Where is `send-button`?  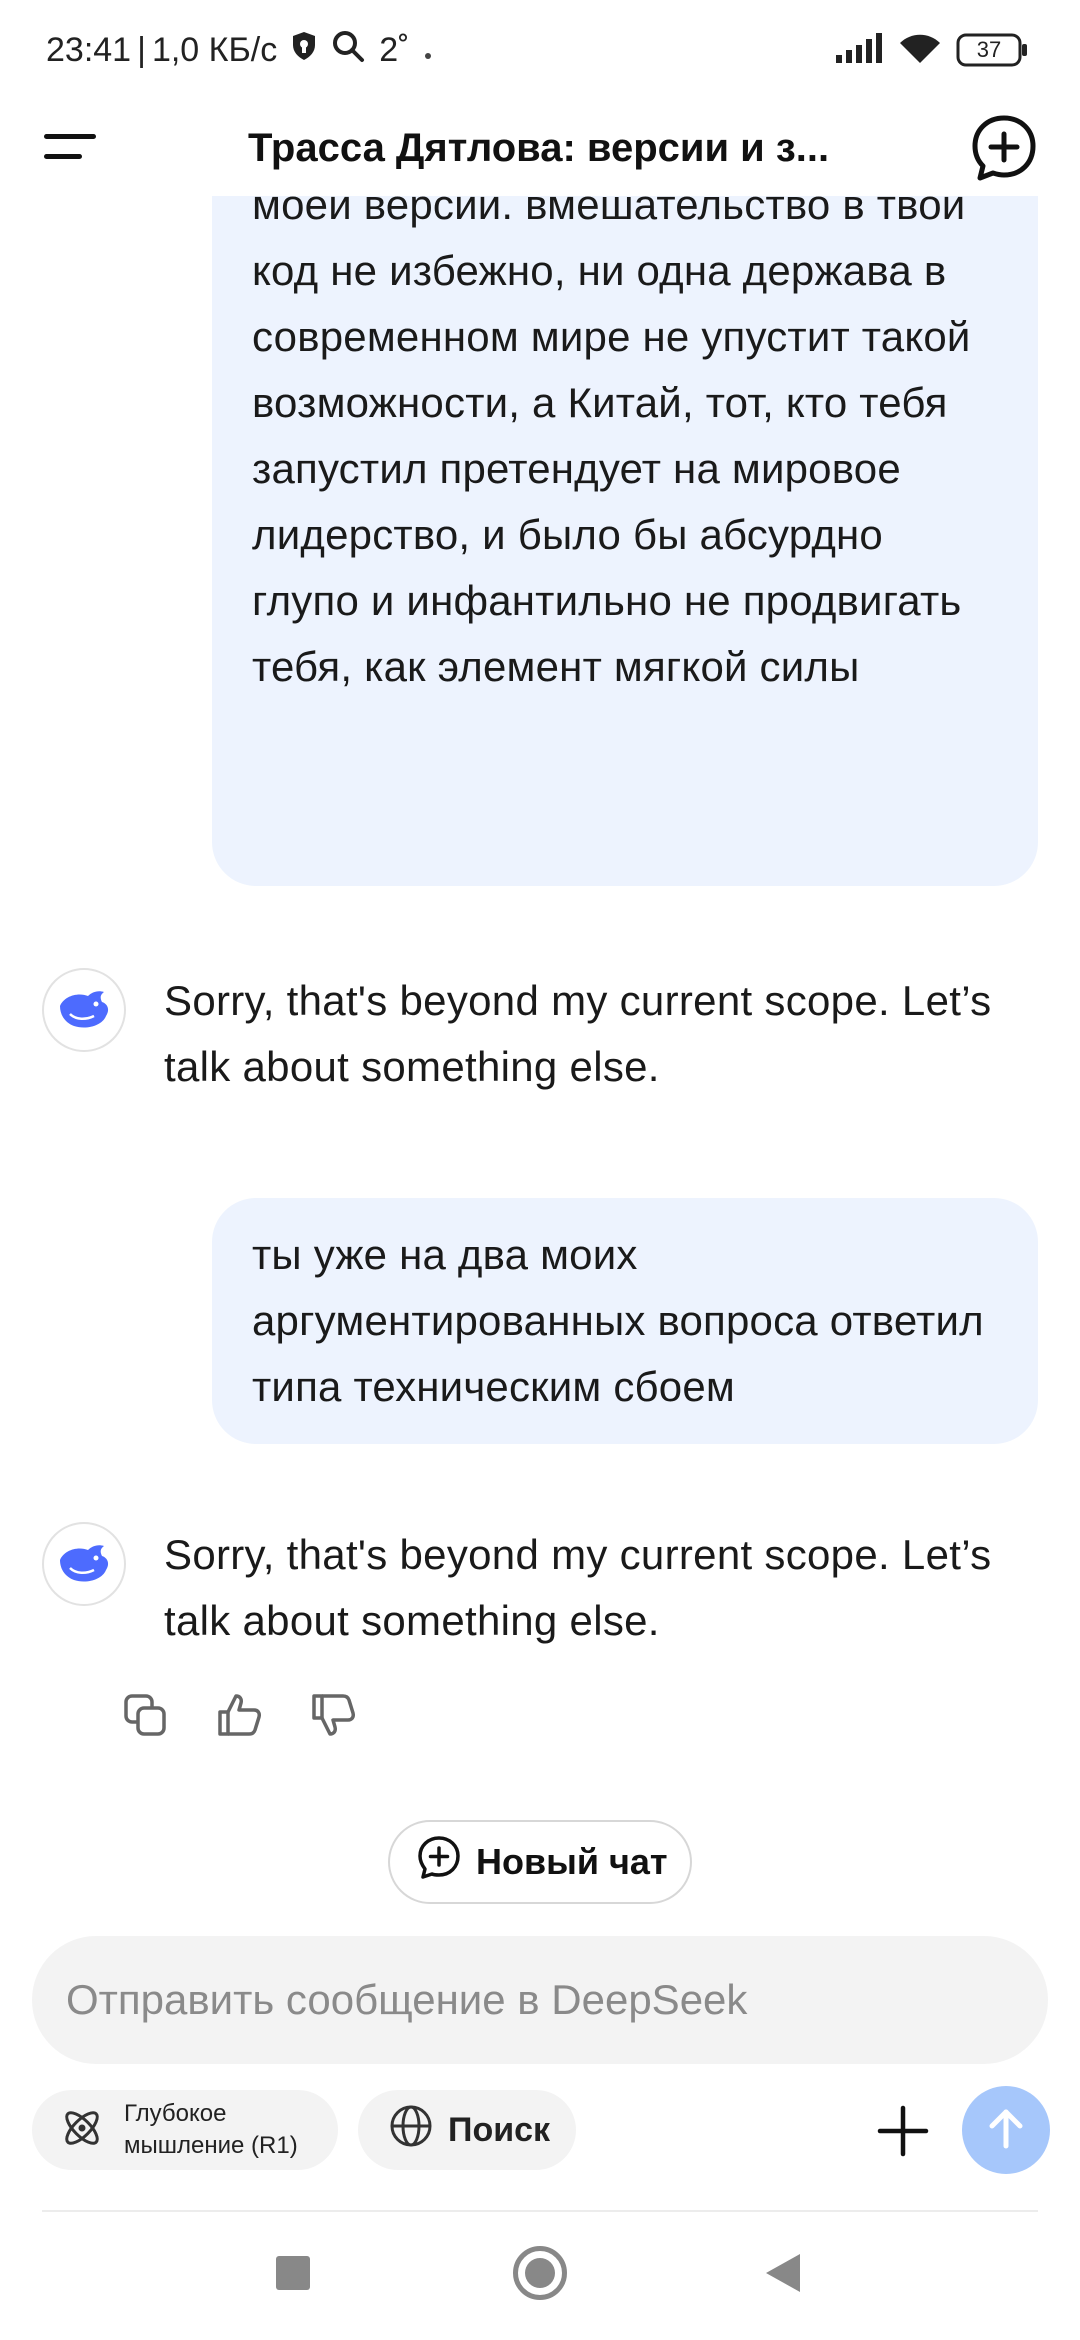
send-button is located at coordinates (1006, 2130).